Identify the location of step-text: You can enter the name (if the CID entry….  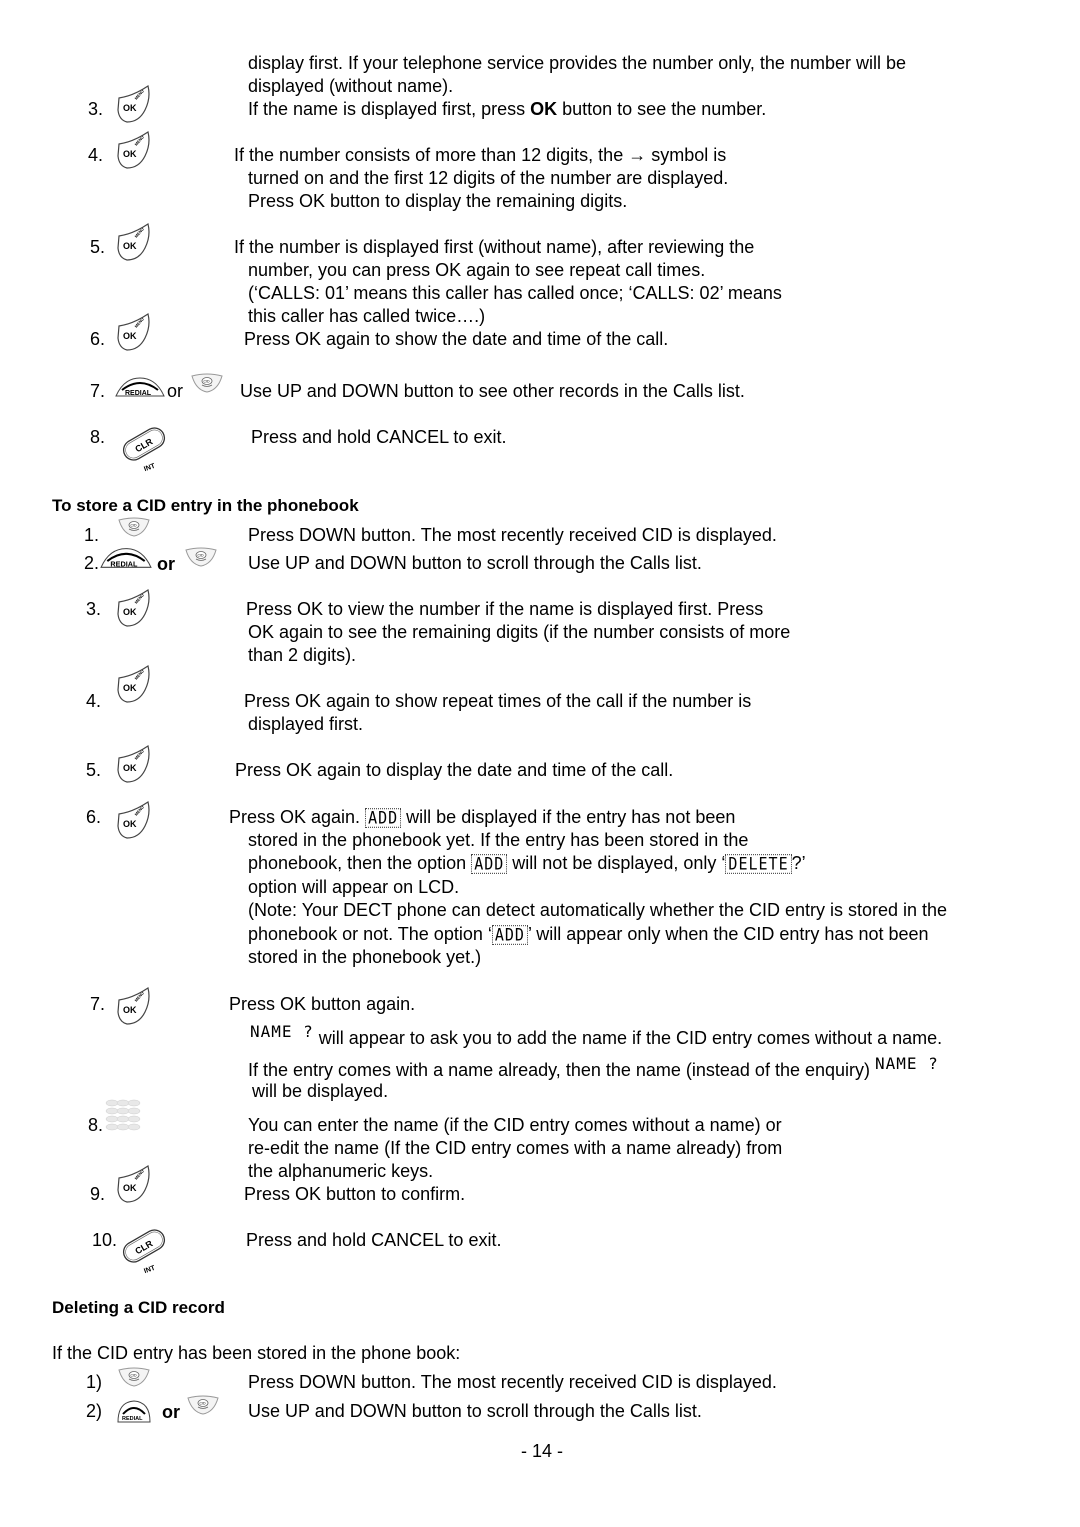
(515, 1125).